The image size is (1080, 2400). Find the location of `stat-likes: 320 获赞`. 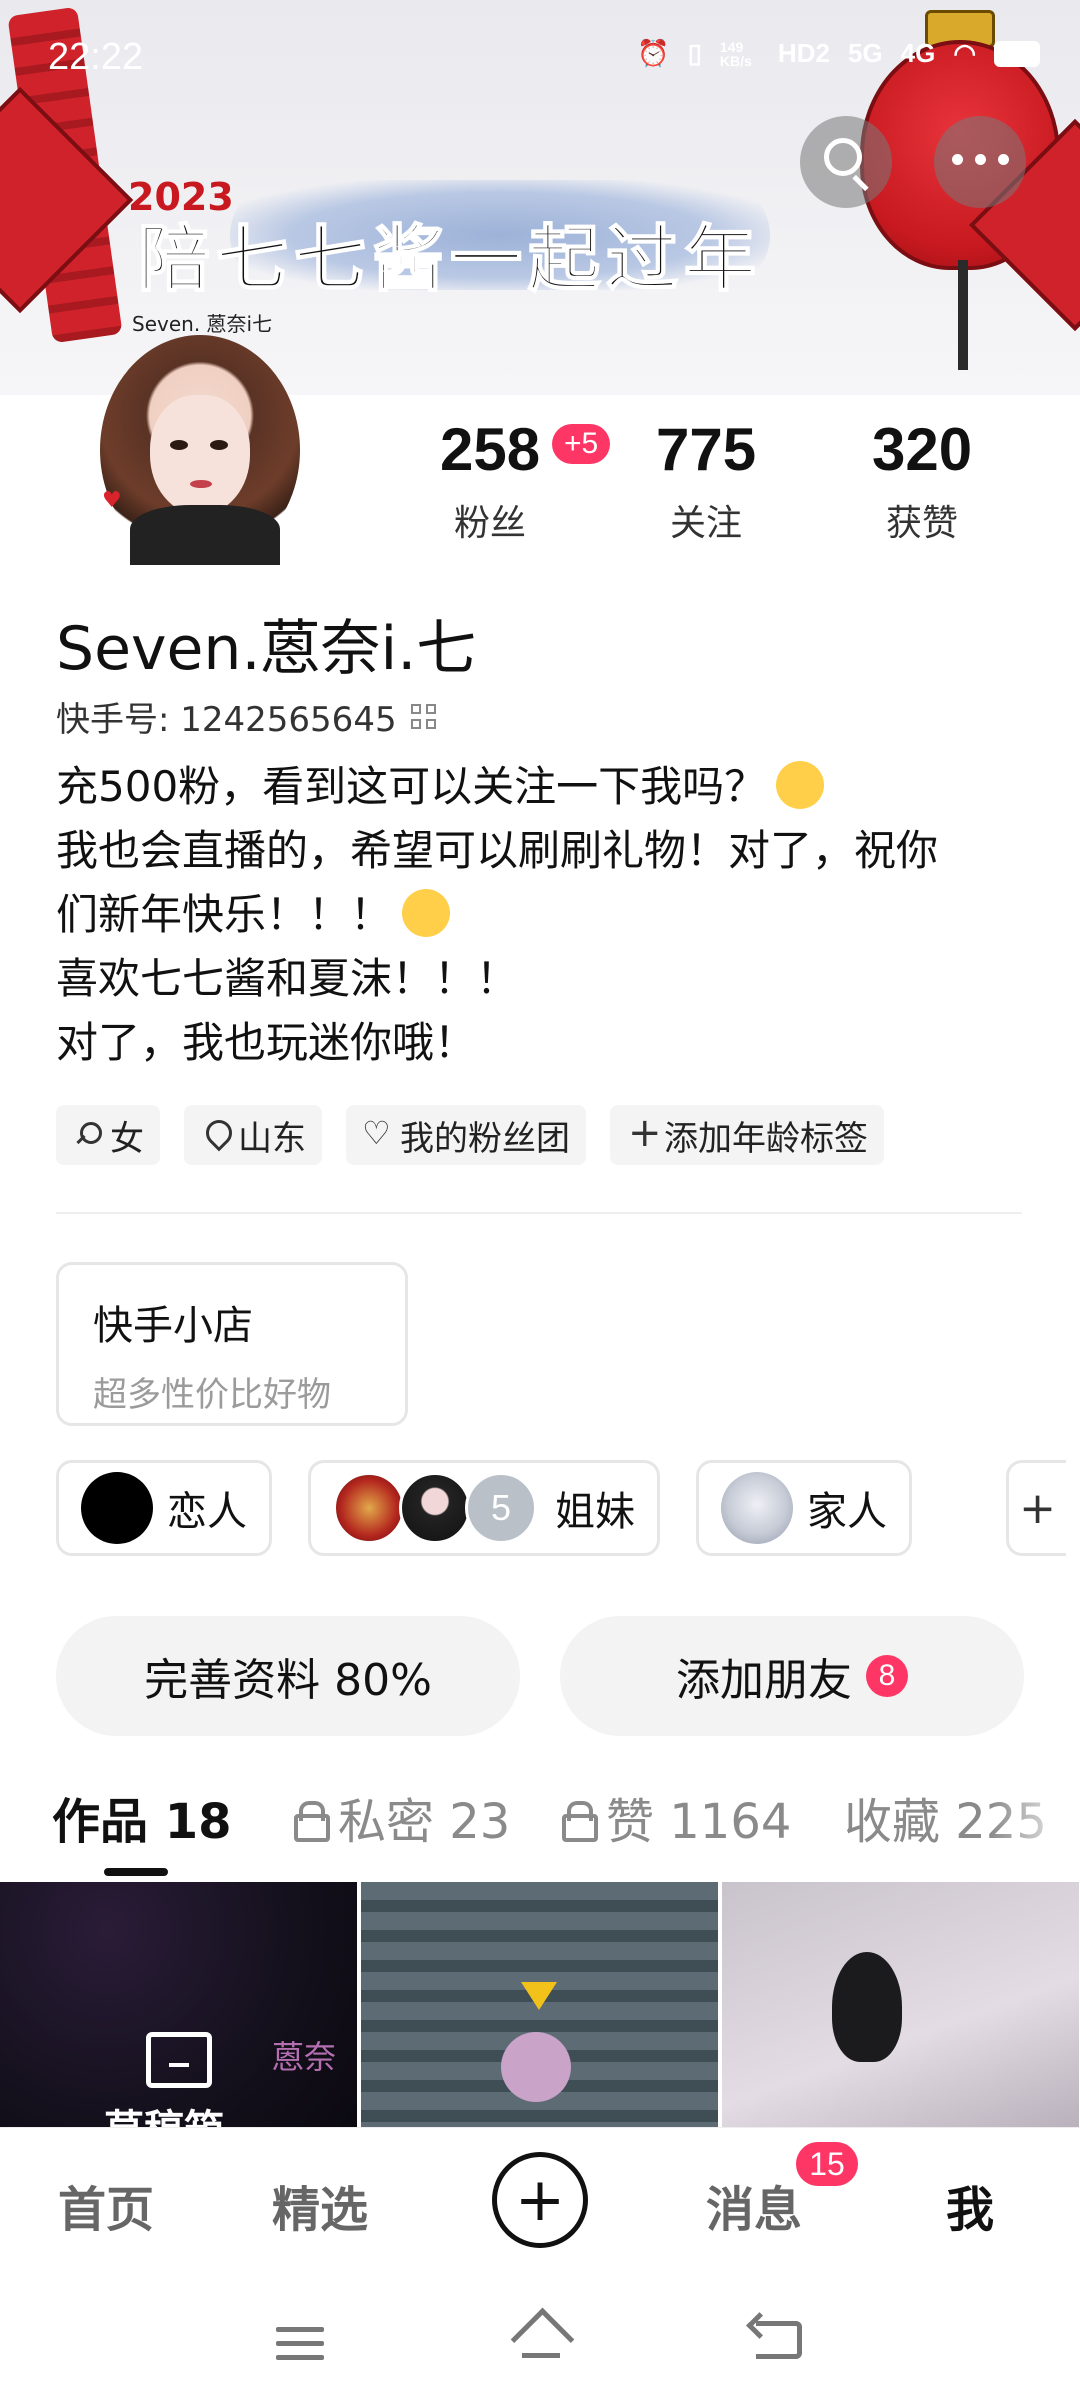

stat-likes: 320 获赞 is located at coordinates (922, 483).